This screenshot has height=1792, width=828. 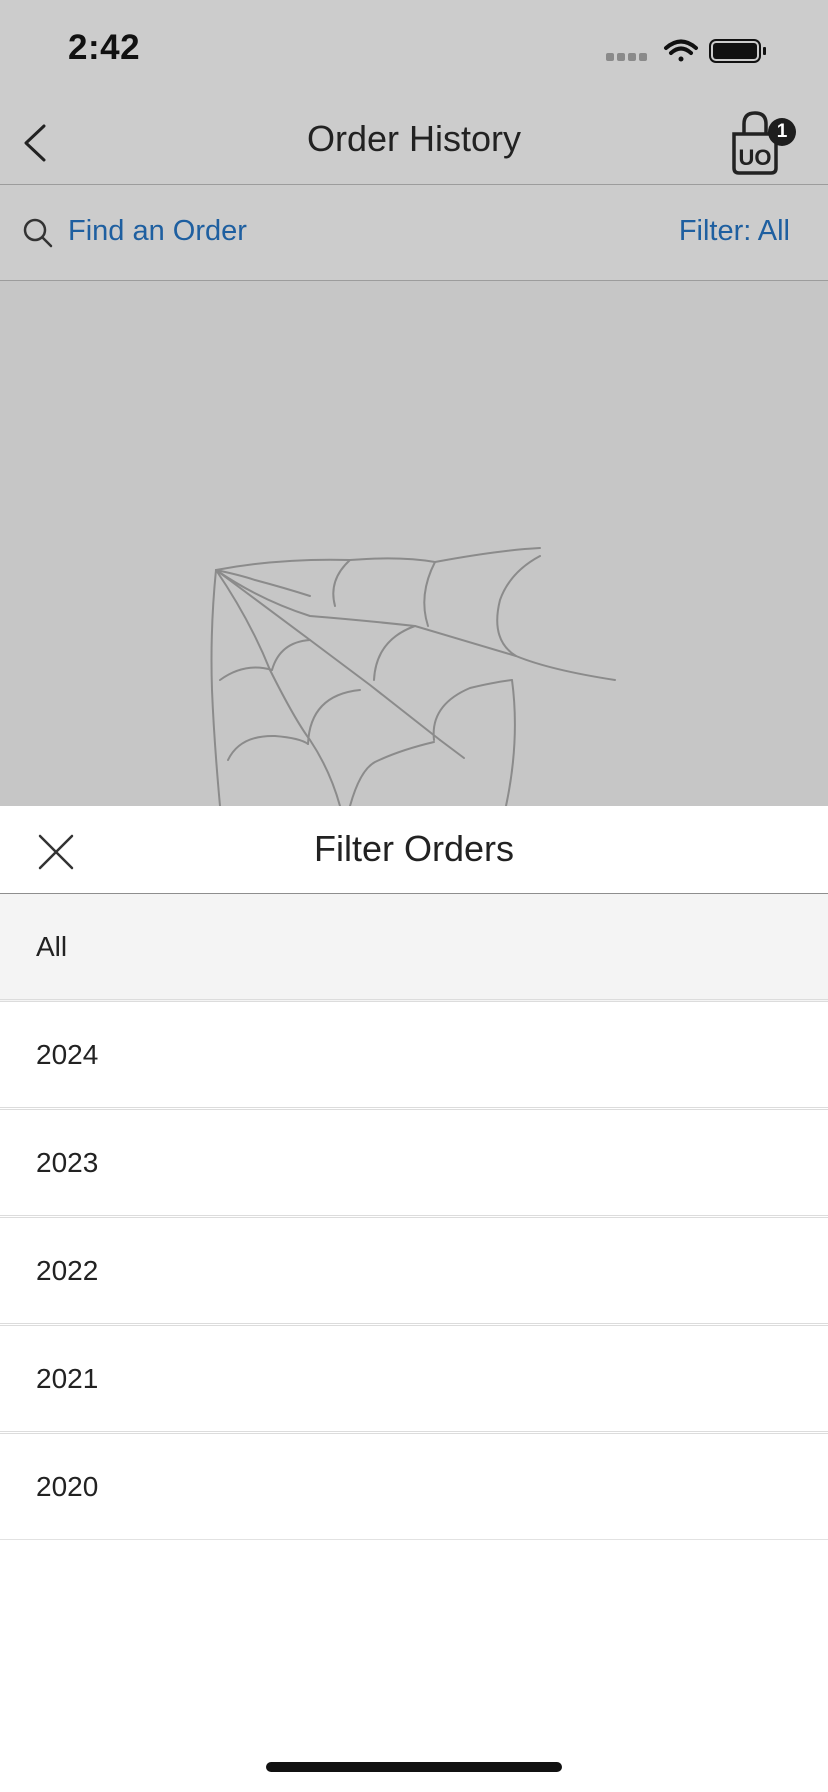 I want to click on status-time: 2:42, so click(x=104, y=47).